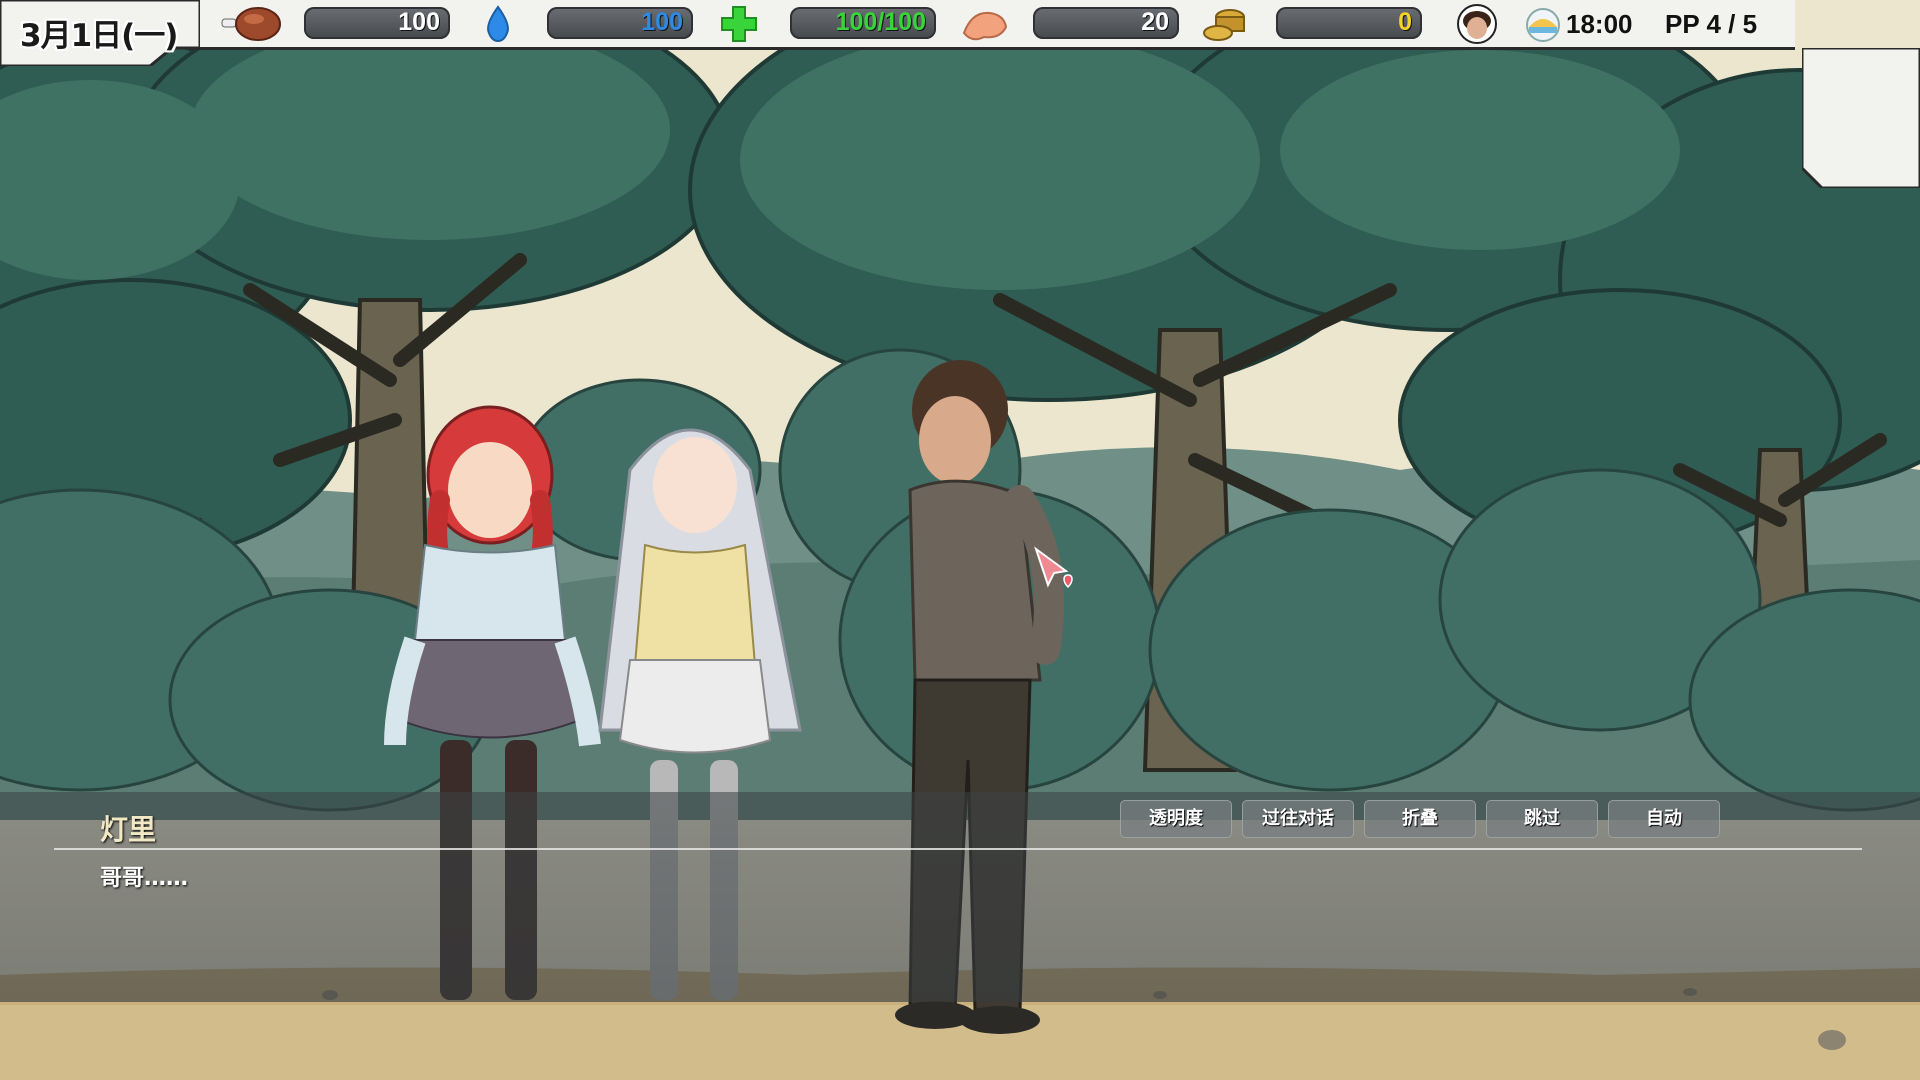  I want to click on dialogue-divider, so click(958, 849).